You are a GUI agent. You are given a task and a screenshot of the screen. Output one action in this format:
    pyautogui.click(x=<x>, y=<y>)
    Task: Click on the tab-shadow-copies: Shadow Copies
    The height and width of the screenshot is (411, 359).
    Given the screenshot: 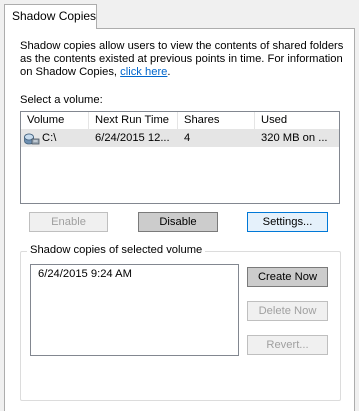 What is the action you would take?
    pyautogui.click(x=50, y=16)
    